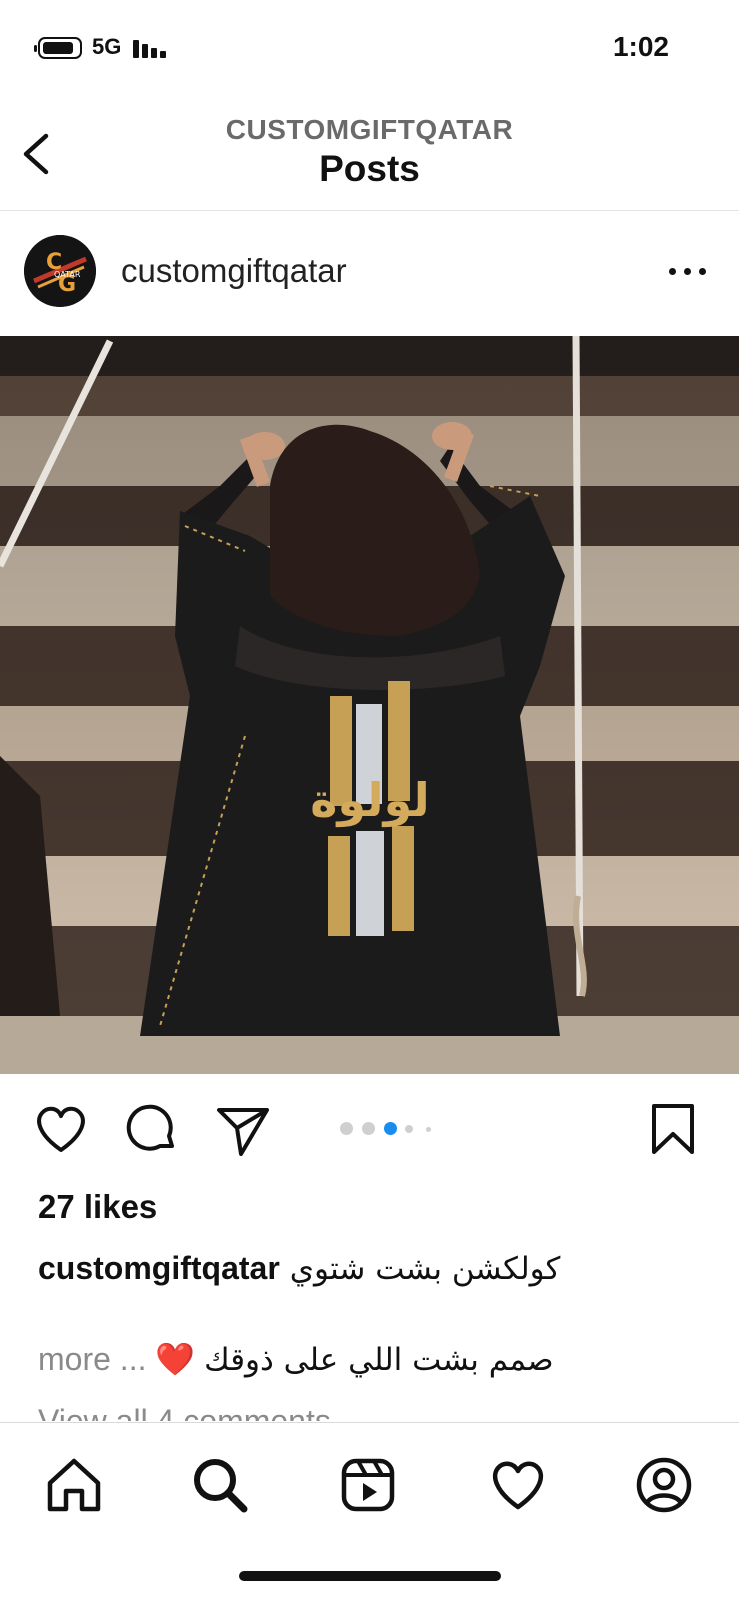  I want to click on share-button, so click(243, 1129).